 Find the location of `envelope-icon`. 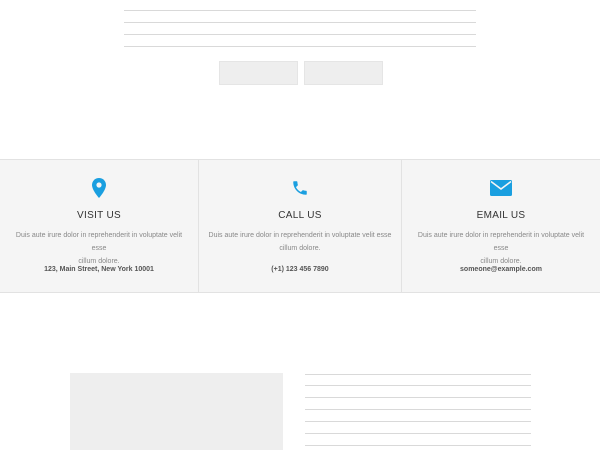

envelope-icon is located at coordinates (501, 188).